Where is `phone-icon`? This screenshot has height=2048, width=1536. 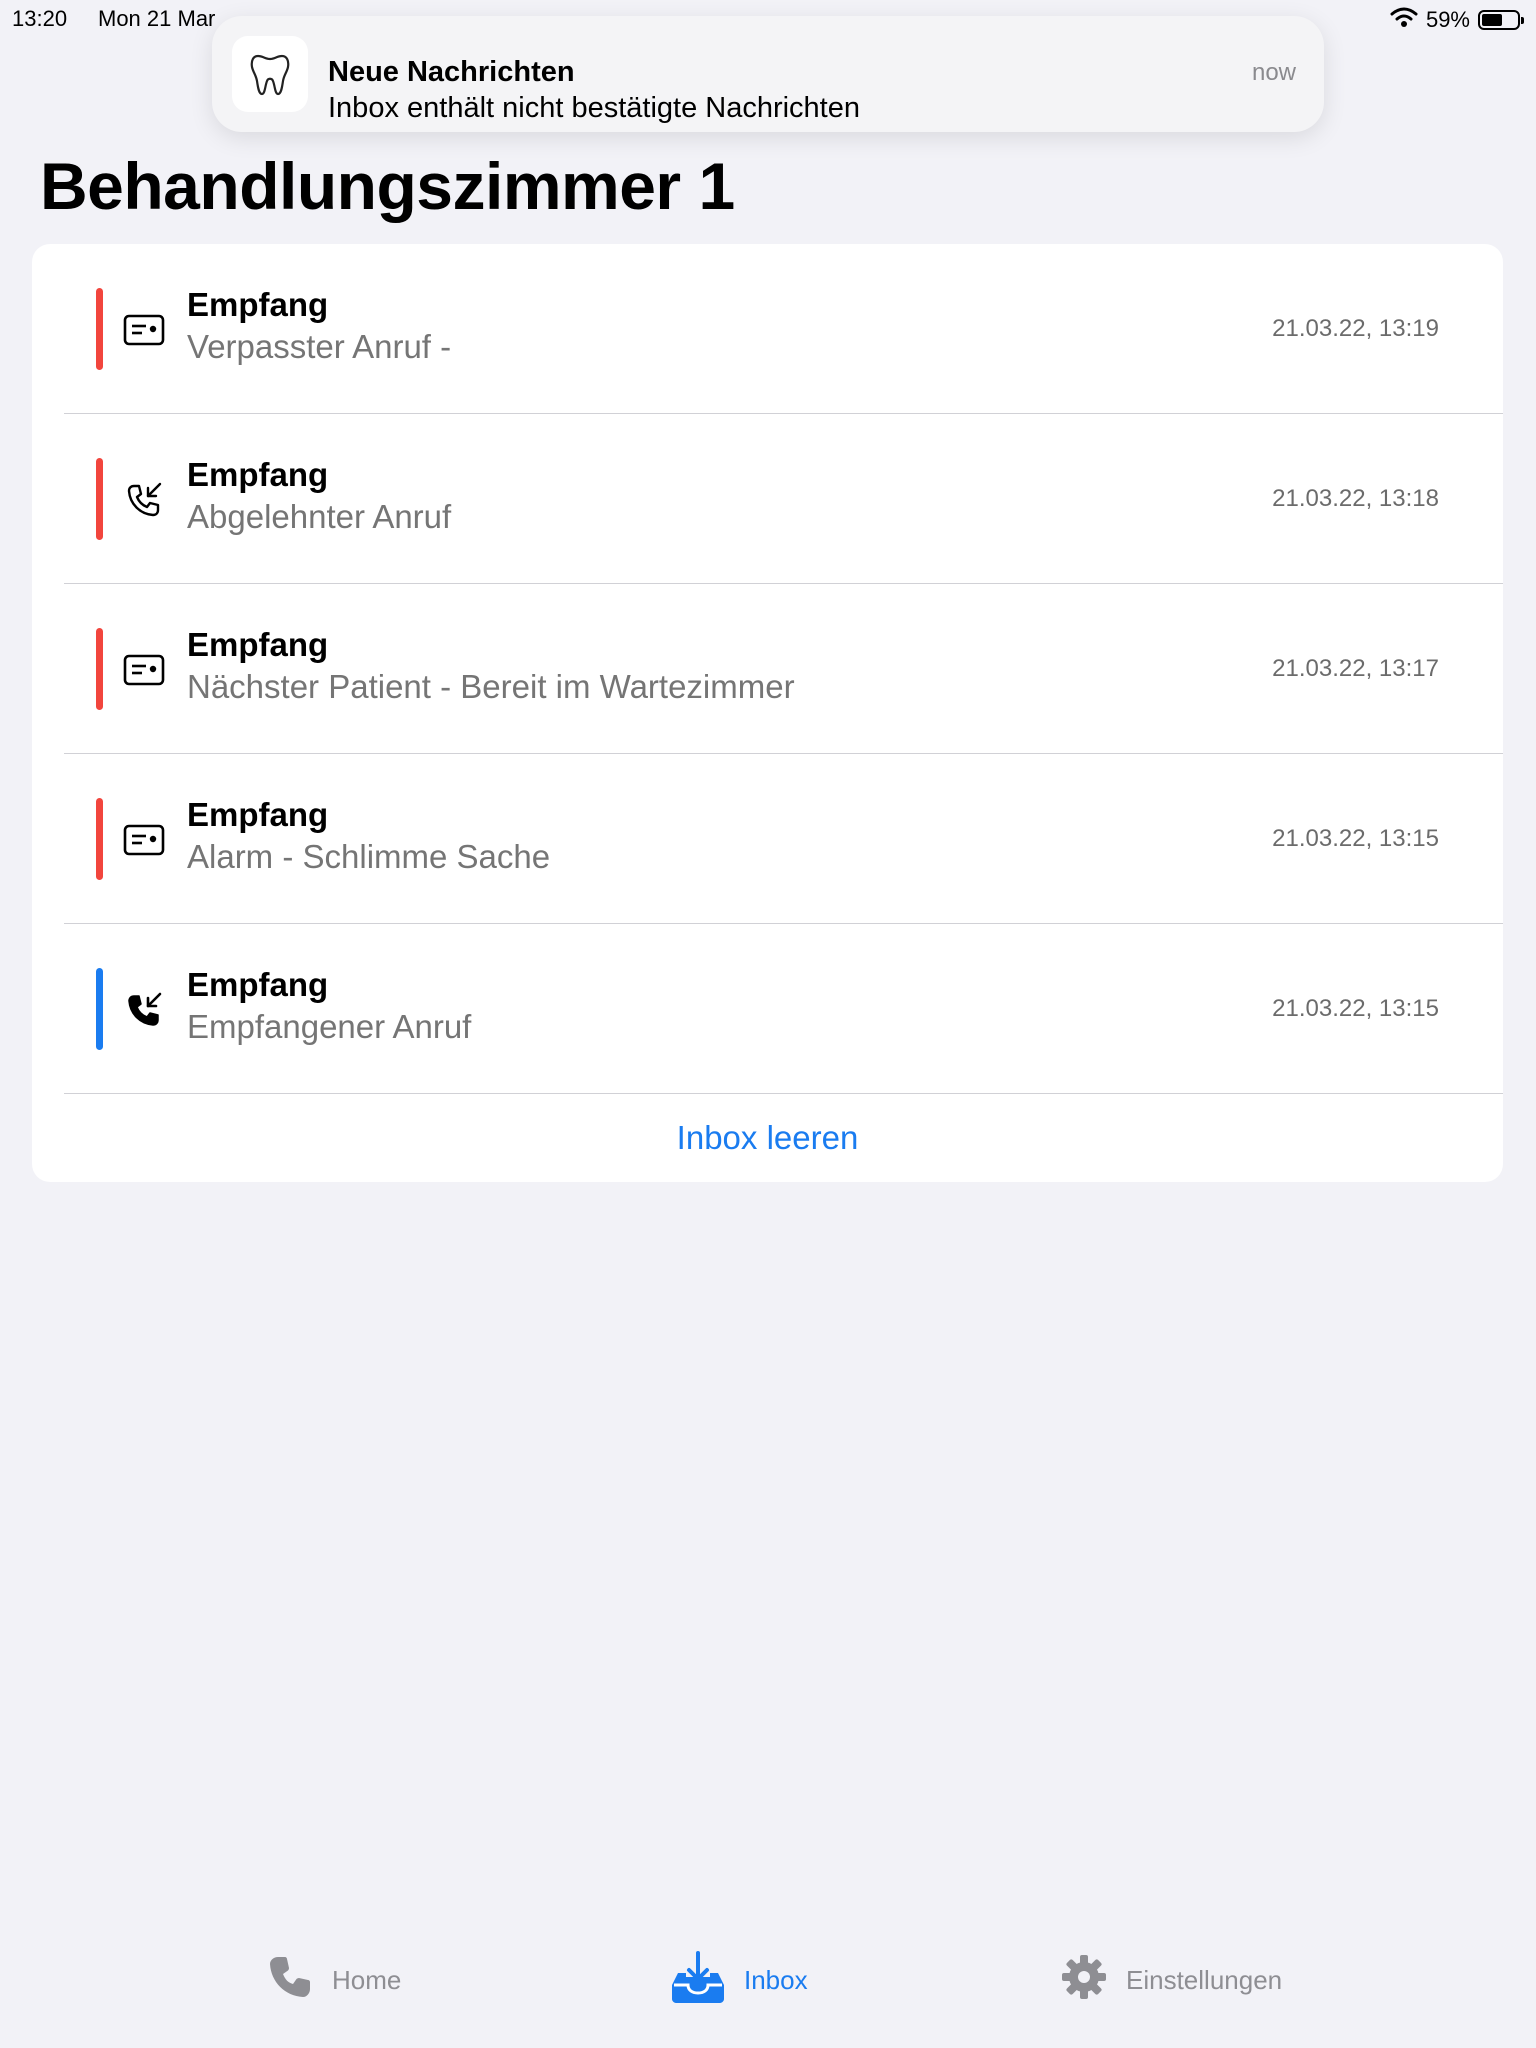 phone-icon is located at coordinates (290, 1980).